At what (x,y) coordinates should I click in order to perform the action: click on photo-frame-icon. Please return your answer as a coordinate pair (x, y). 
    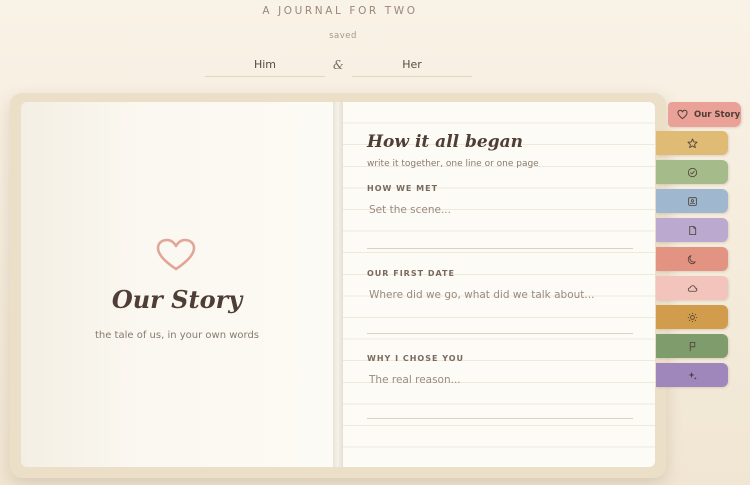
    Looking at the image, I should click on (692, 201).